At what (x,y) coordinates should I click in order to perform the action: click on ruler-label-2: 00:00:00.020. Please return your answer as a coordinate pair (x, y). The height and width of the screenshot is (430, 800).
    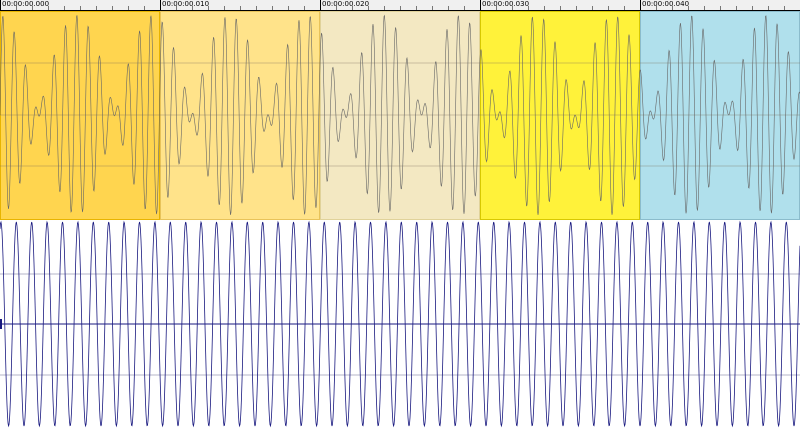
    Looking at the image, I should click on (346, 4).